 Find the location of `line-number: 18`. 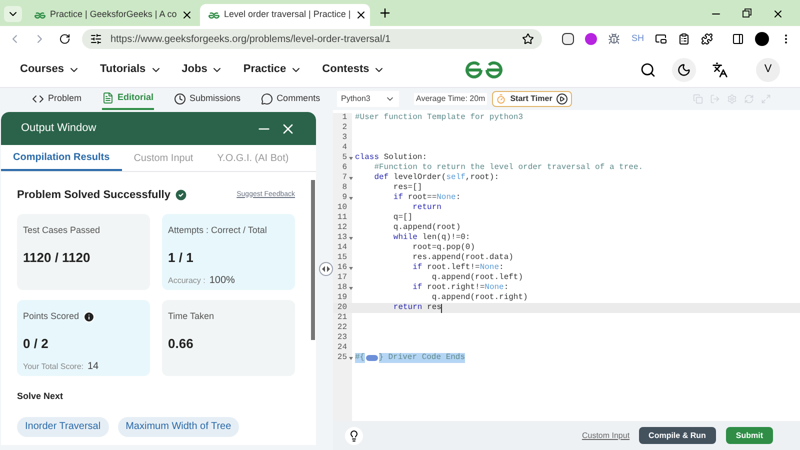

line-number: 18 is located at coordinates (341, 288).